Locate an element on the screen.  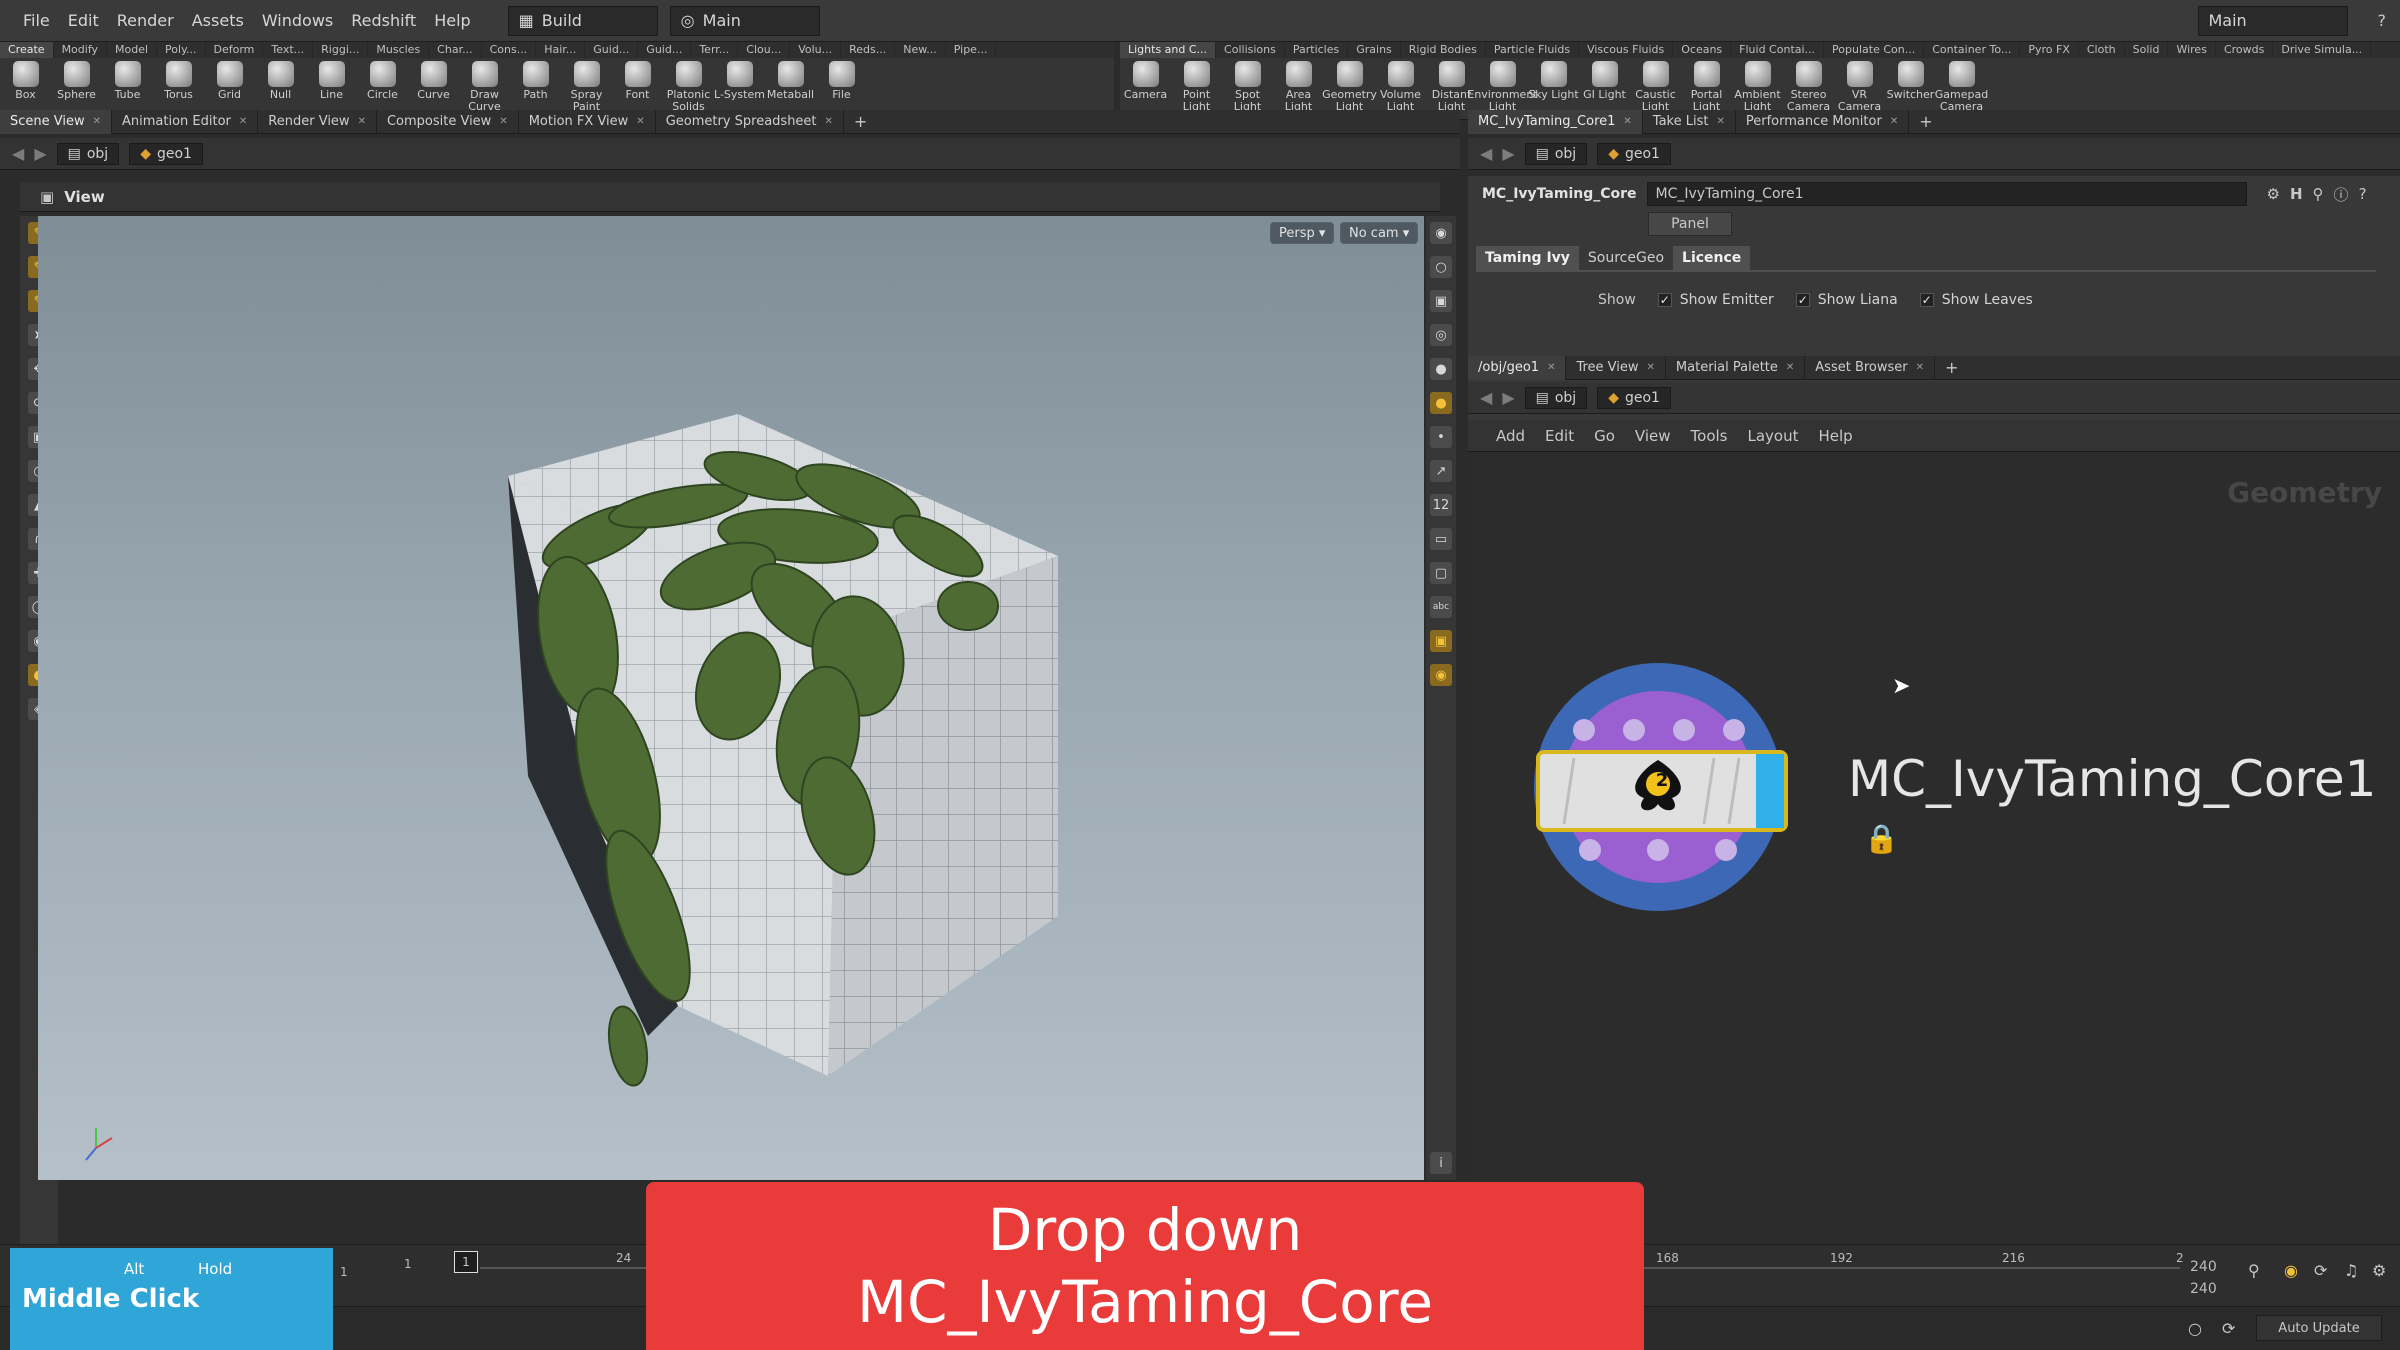
tab-left_pane.tabs-5: Geometry Spreadsheet ✕ is located at coordinates (750, 121).